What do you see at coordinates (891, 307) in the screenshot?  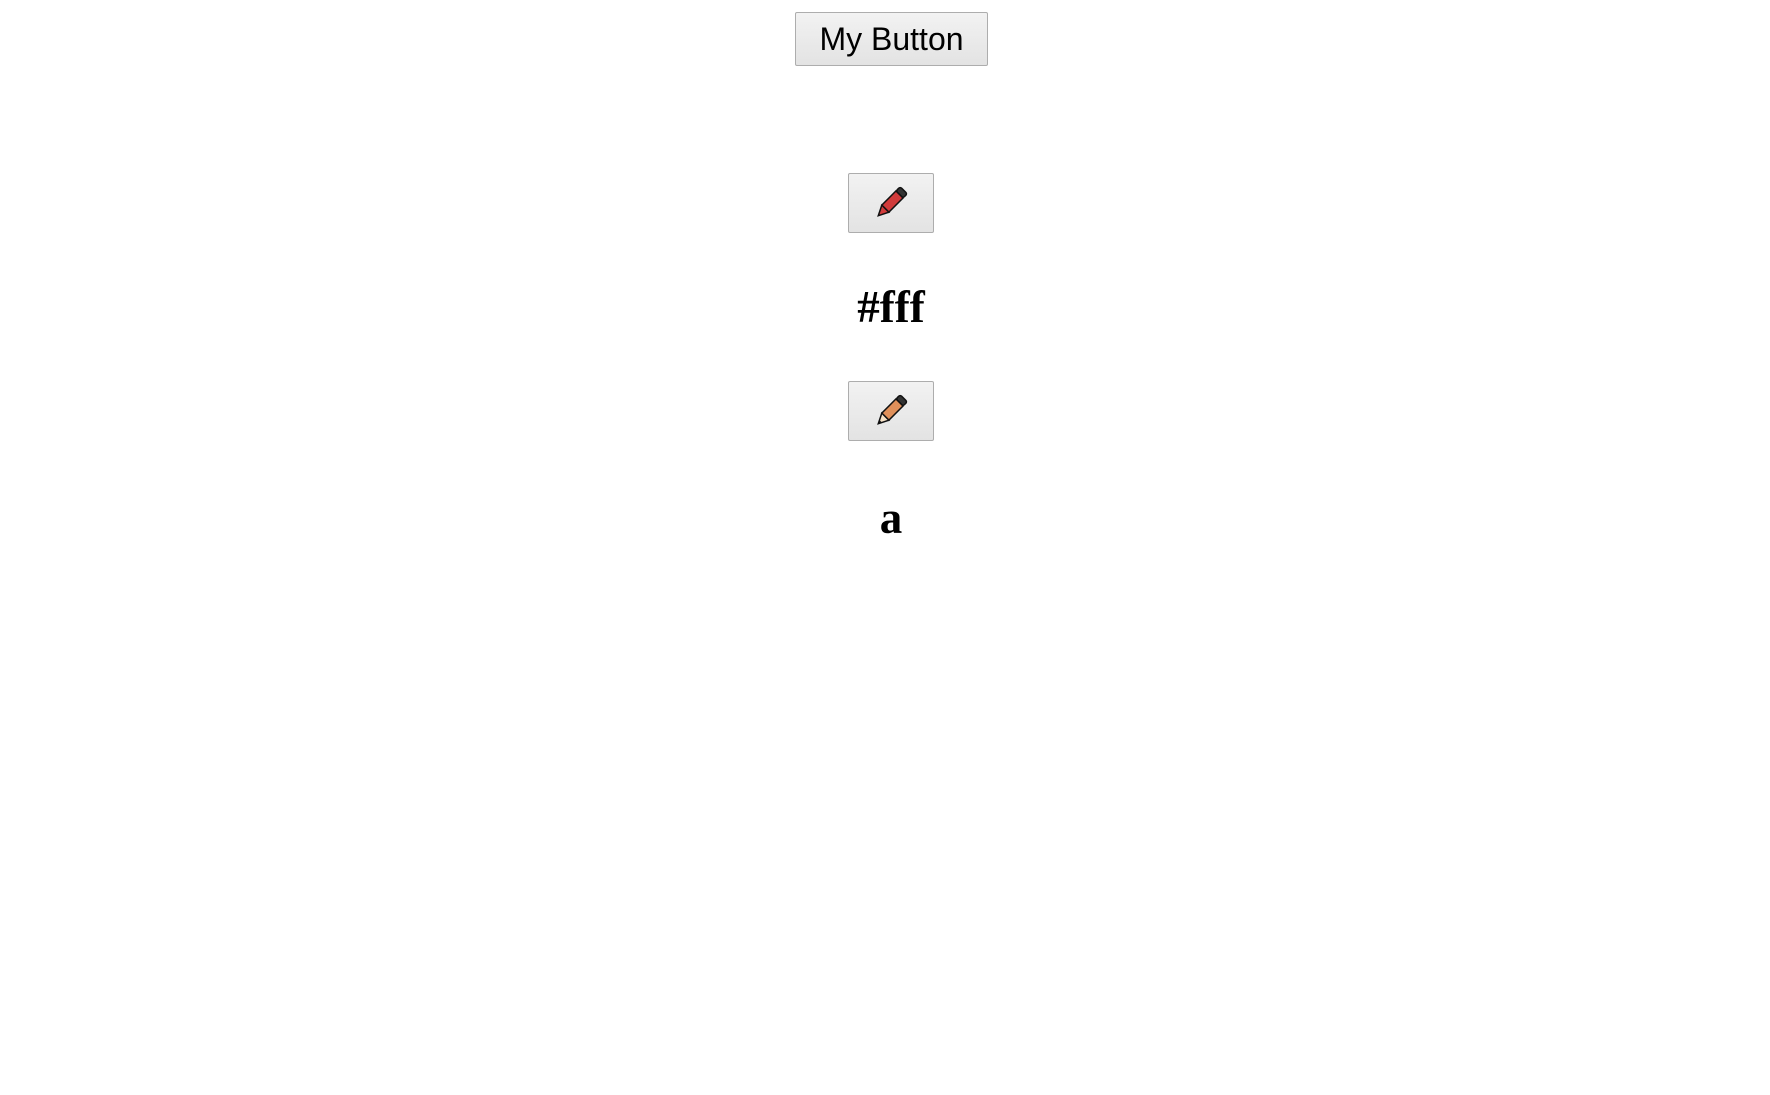 I see `heading-first: #fff` at bounding box center [891, 307].